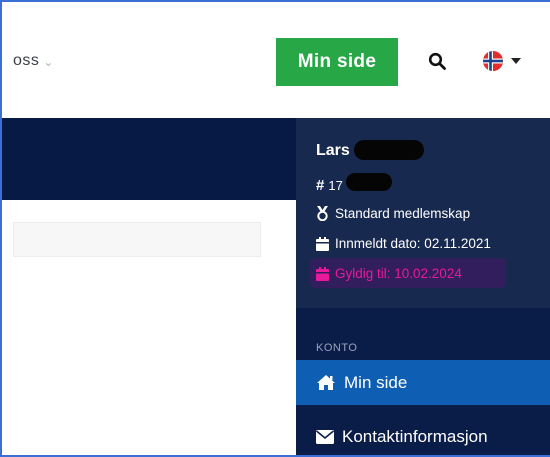  I want to click on hash-icon: #, so click(320, 185).